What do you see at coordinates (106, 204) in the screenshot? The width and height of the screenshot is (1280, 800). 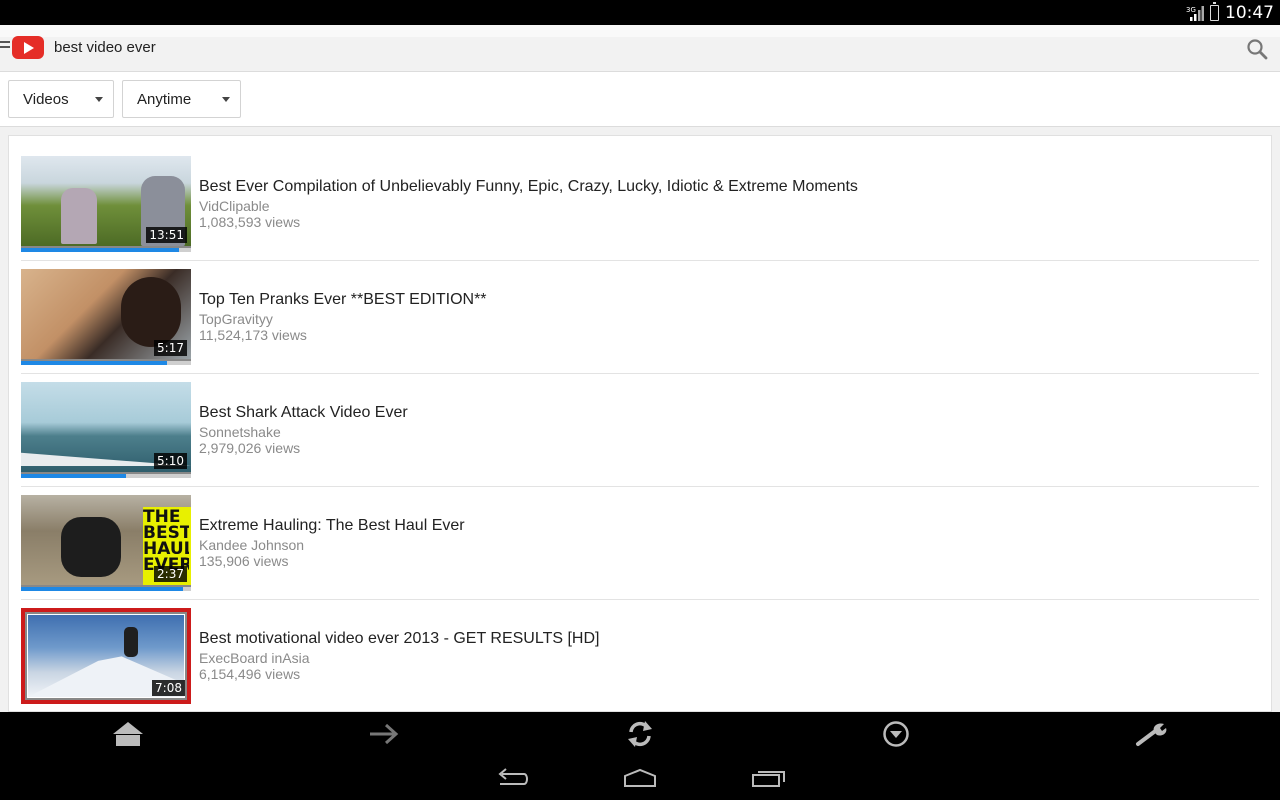 I see `video-thumbnail: 13:51` at bounding box center [106, 204].